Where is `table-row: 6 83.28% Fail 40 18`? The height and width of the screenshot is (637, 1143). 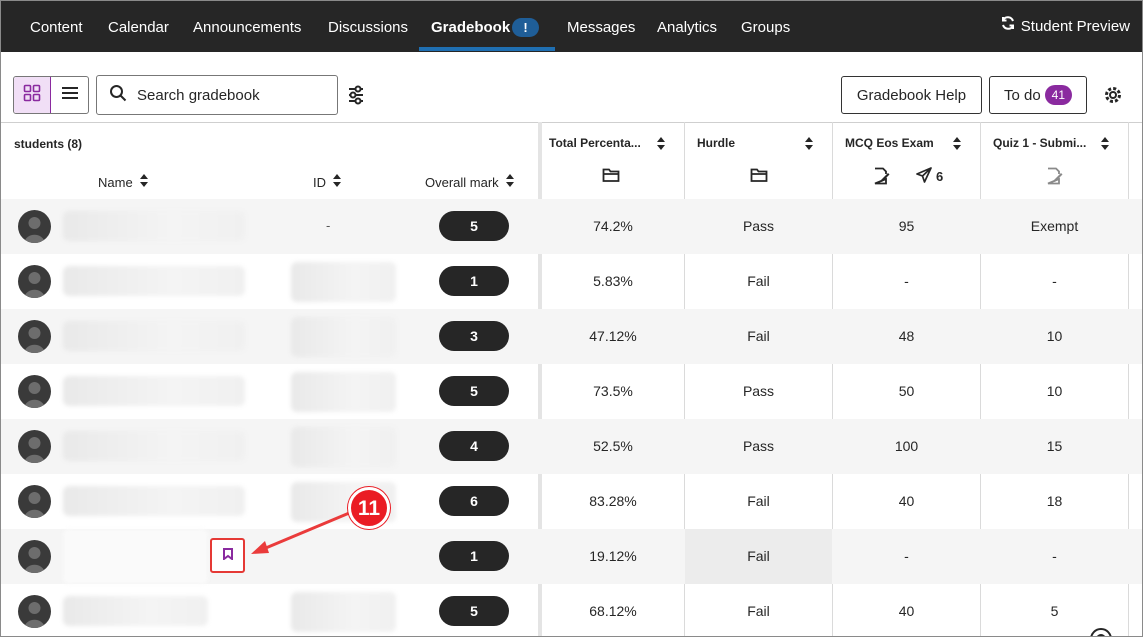
table-row: 6 83.28% Fail 40 18 is located at coordinates (571, 501).